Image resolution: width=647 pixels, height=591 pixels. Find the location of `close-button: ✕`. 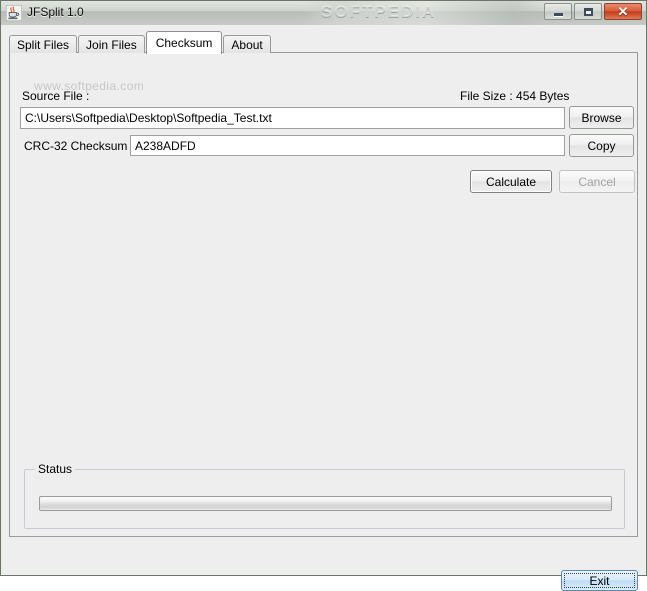

close-button: ✕ is located at coordinates (623, 11).